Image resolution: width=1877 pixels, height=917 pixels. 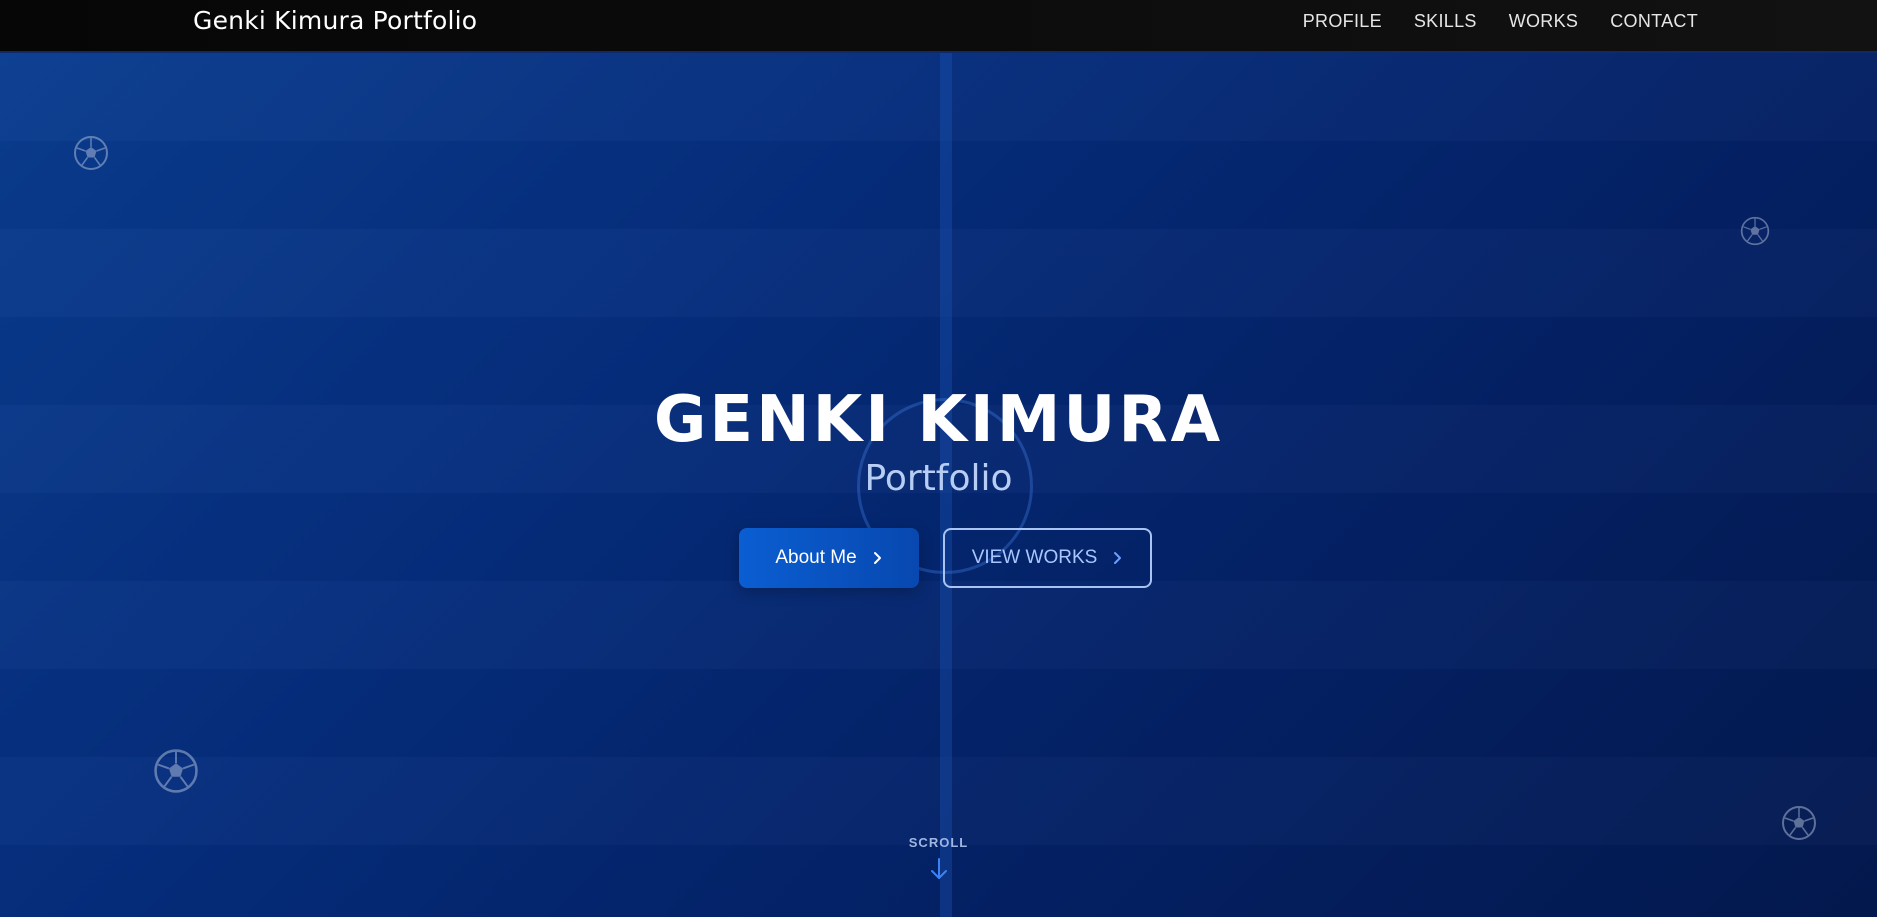 I want to click on scroll-indicator: SCROLL, so click(x=938, y=858).